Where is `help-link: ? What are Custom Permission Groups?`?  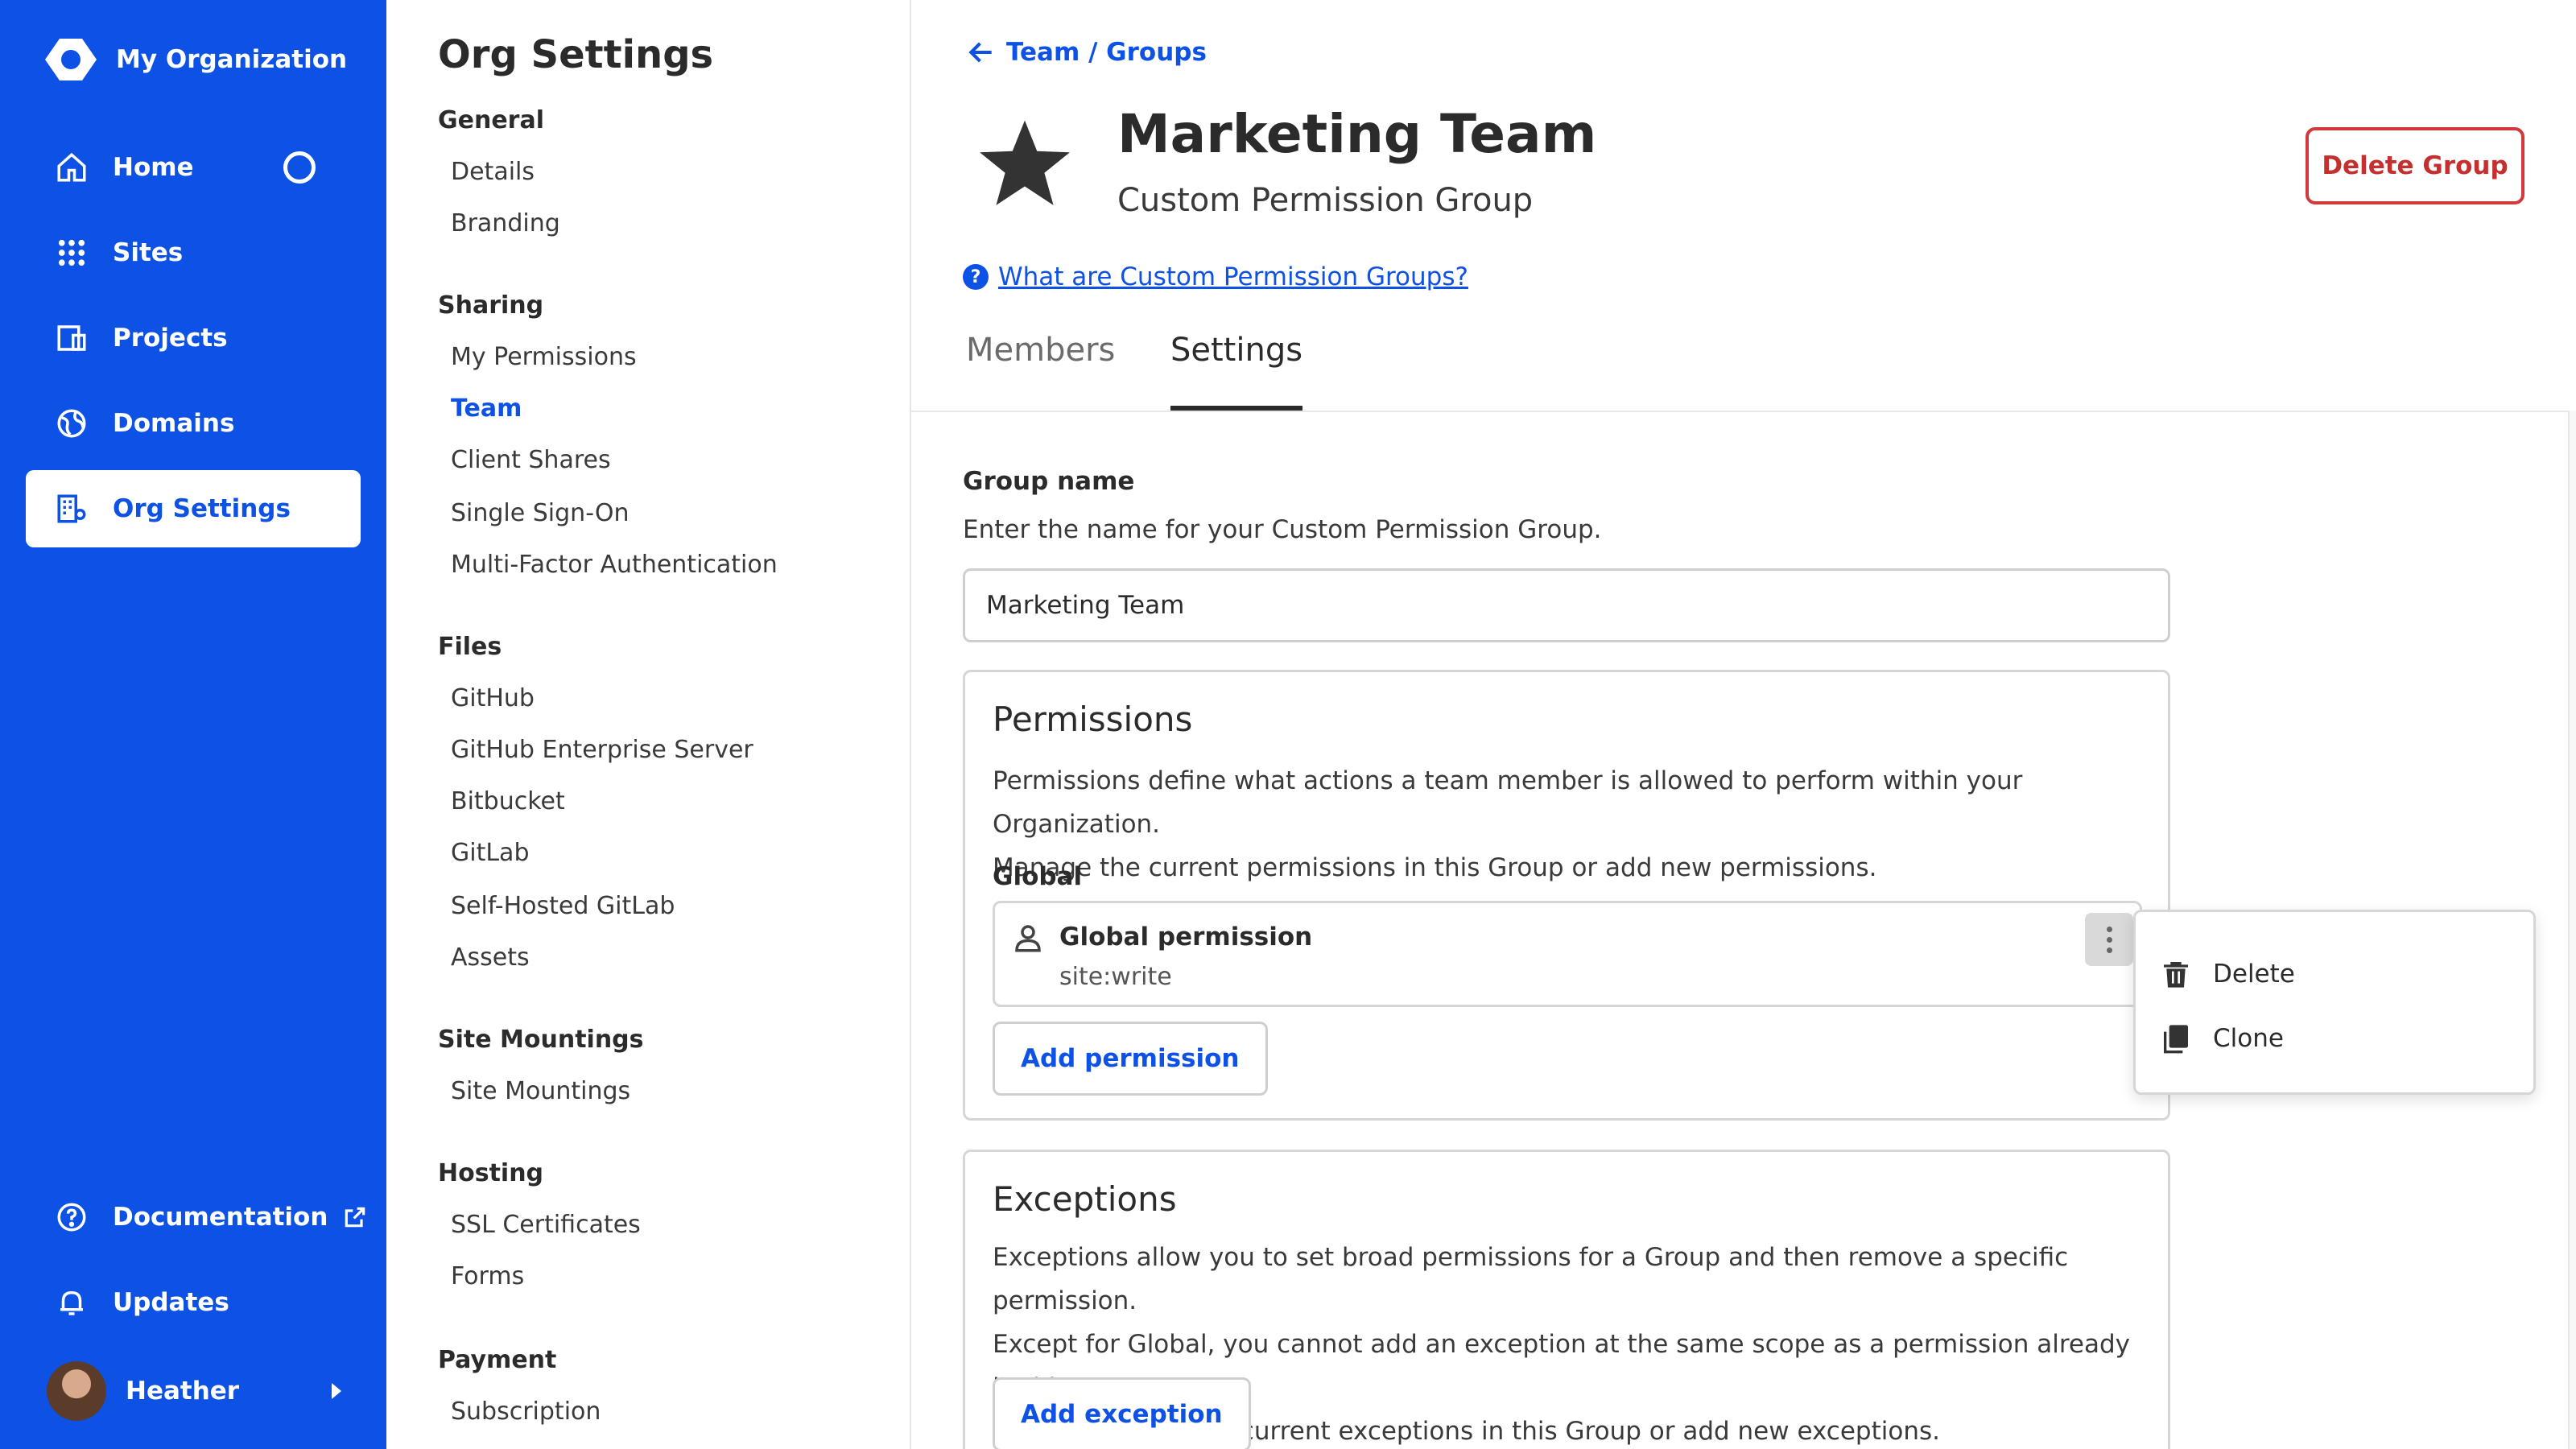
help-link: ? What are Custom Permission Groups? is located at coordinates (1215, 276).